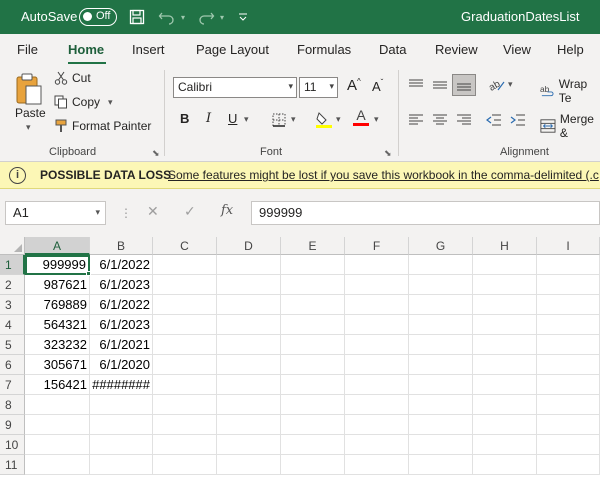 This screenshot has width=600, height=478. What do you see at coordinates (377, 86) in the screenshot?
I see `decrease-font-size-button: Aˇ` at bounding box center [377, 86].